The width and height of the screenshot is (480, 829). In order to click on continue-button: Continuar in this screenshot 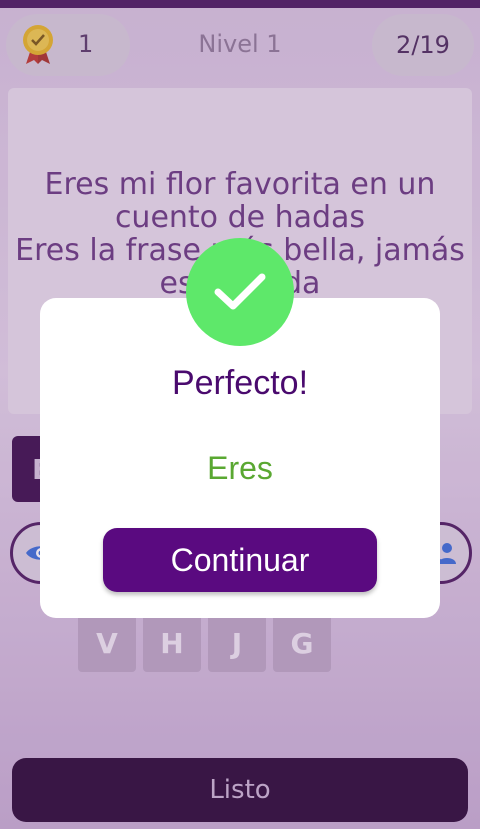, I will do `click(240, 560)`.